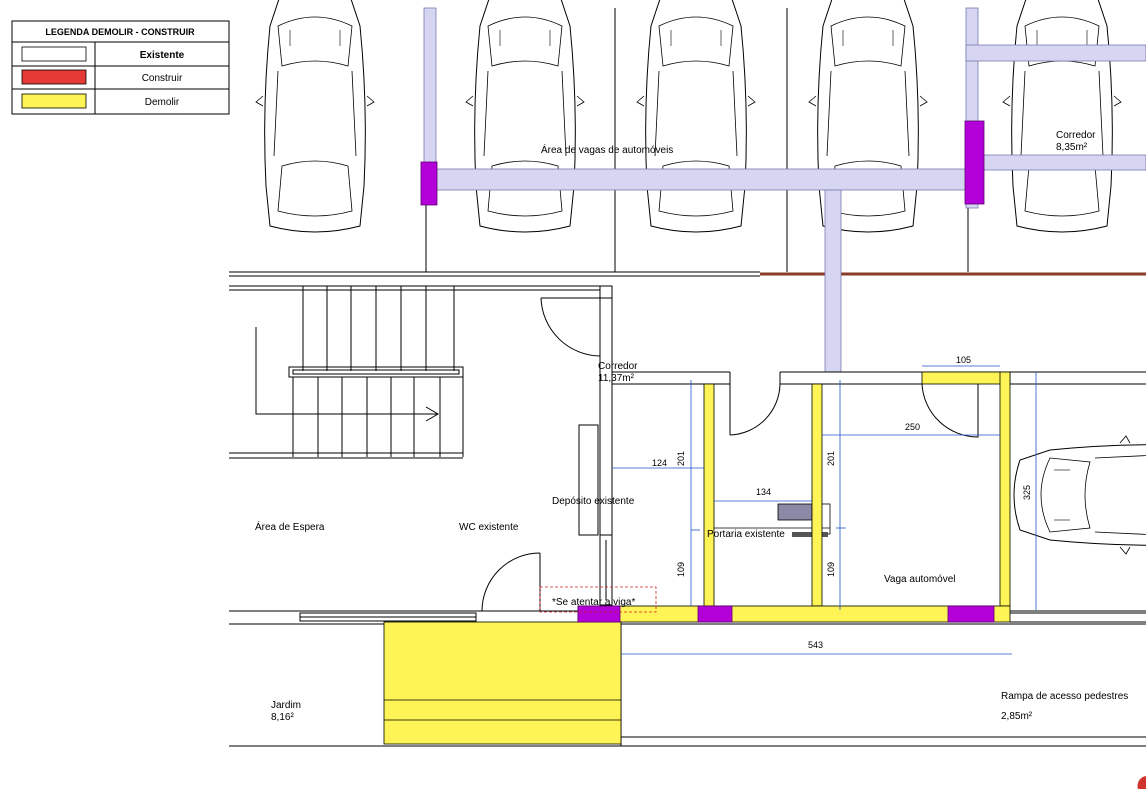 Image resolution: width=1146 pixels, height=789 pixels. What do you see at coordinates (162, 78) in the screenshot?
I see `legend-label-construir: Construir` at bounding box center [162, 78].